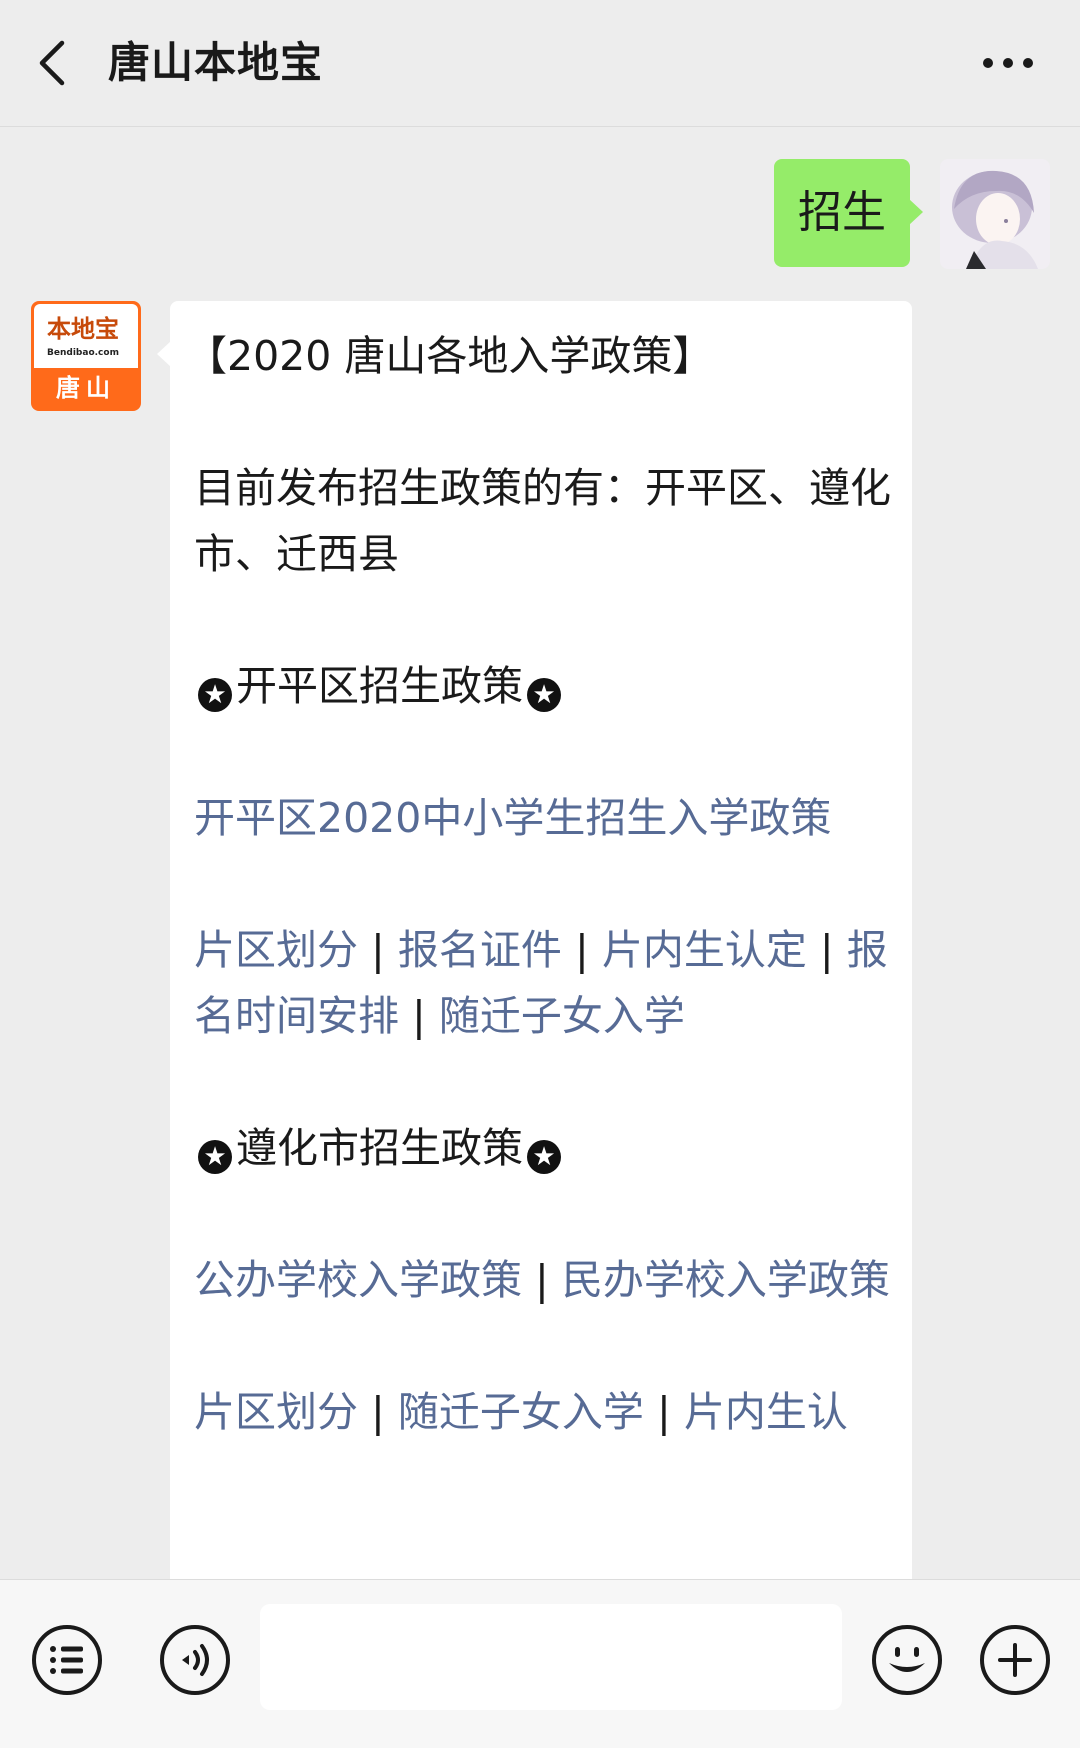 This screenshot has width=1080, height=1748. I want to click on policy-link-paragraph: 公办学校入学政策 | 民办学校入学政策, so click(544, 1280).